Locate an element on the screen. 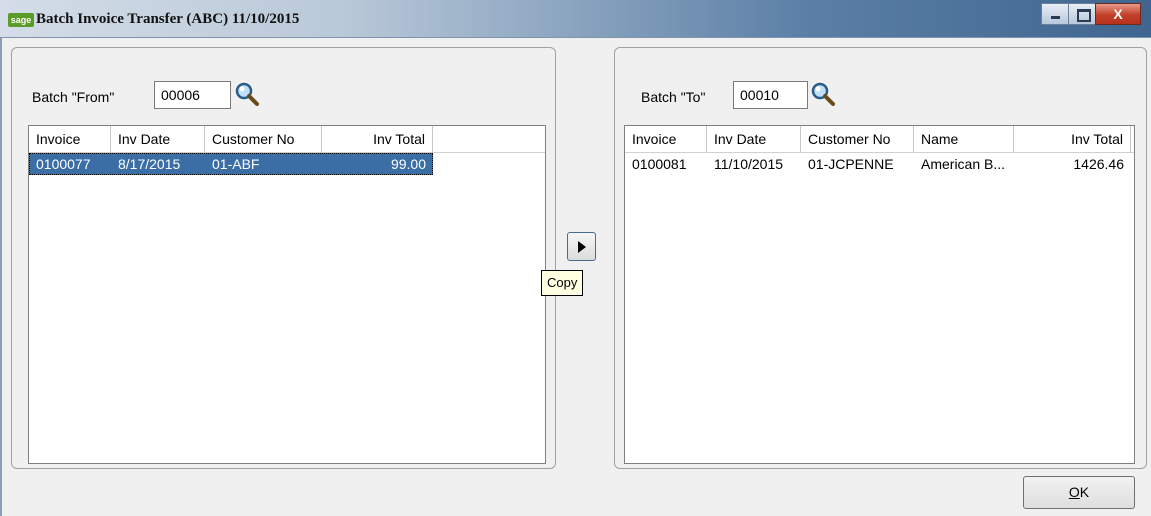 This screenshot has height=516, width=1151. batch-to-label: Batch "To" is located at coordinates (673, 97).